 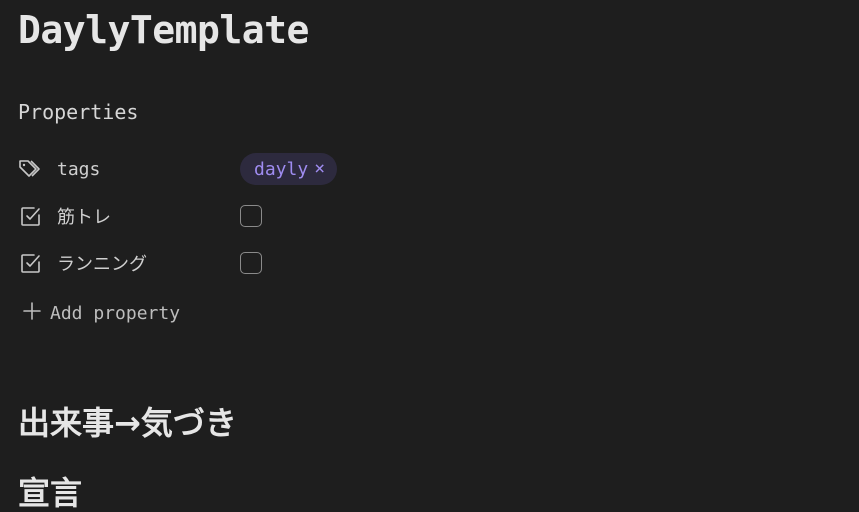 I want to click on property-key: ランニング, so click(x=129, y=263).